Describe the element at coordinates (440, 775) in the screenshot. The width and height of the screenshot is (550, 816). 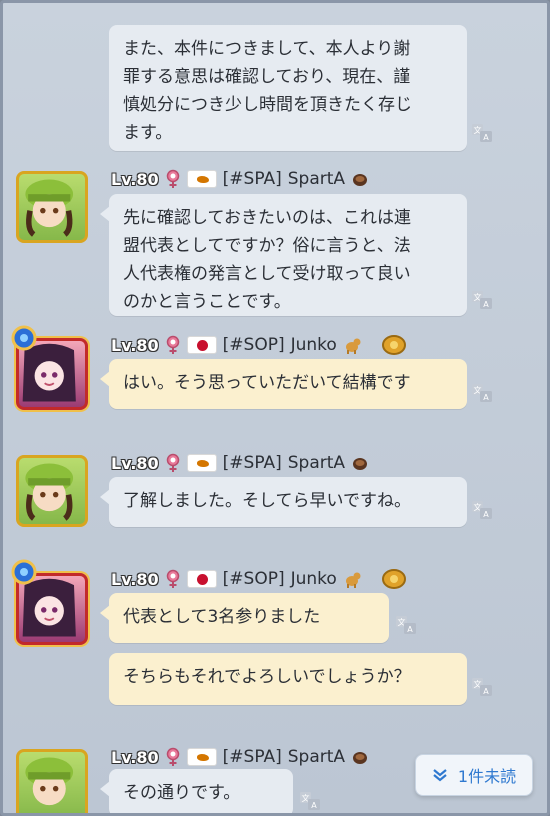
I see `chevron-double-down-icon` at that location.